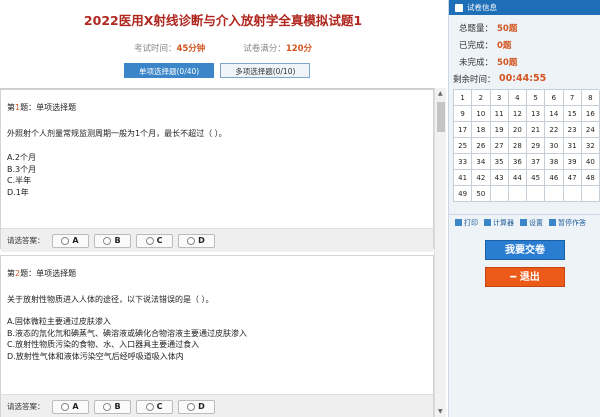 This screenshot has height=417, width=600. What do you see at coordinates (476, 63) in the screenshot?
I see `undone-label: 未完成：` at bounding box center [476, 63].